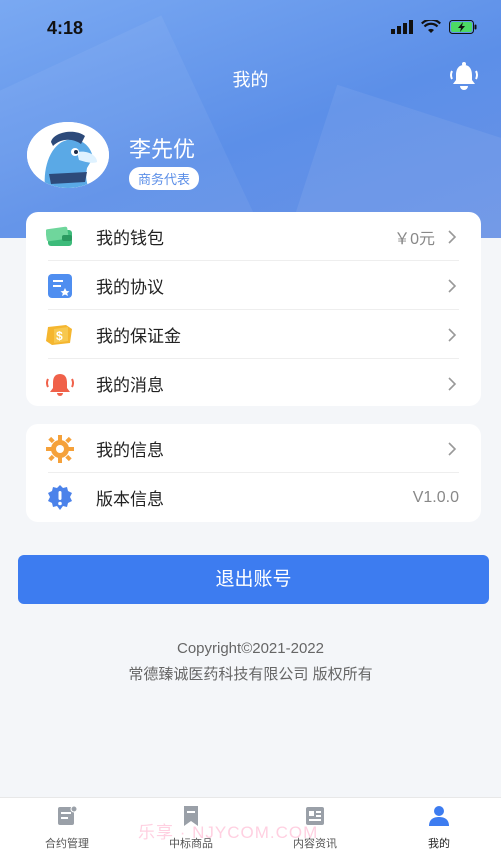  What do you see at coordinates (250, 30) in the screenshot?
I see `status-bar: 4:18` at bounding box center [250, 30].